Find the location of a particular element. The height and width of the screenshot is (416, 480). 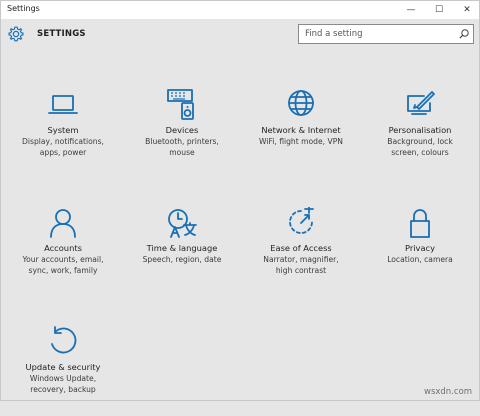

tile-label: Time & language is located at coordinates (182, 248).